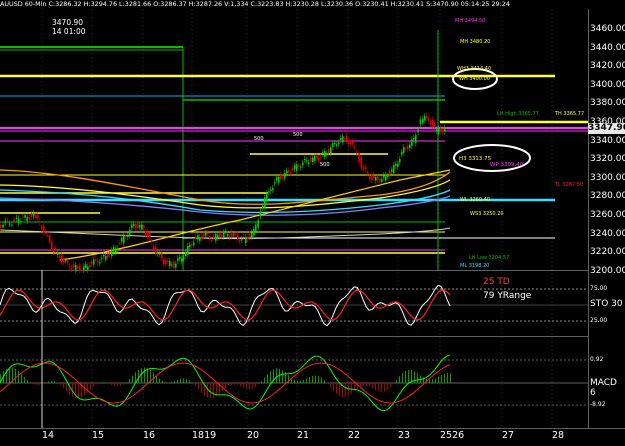 Image resolution: width=625 pixels, height=446 pixels. Describe the element at coordinates (259, 139) in the screenshot. I see `label-500a: 500` at that location.